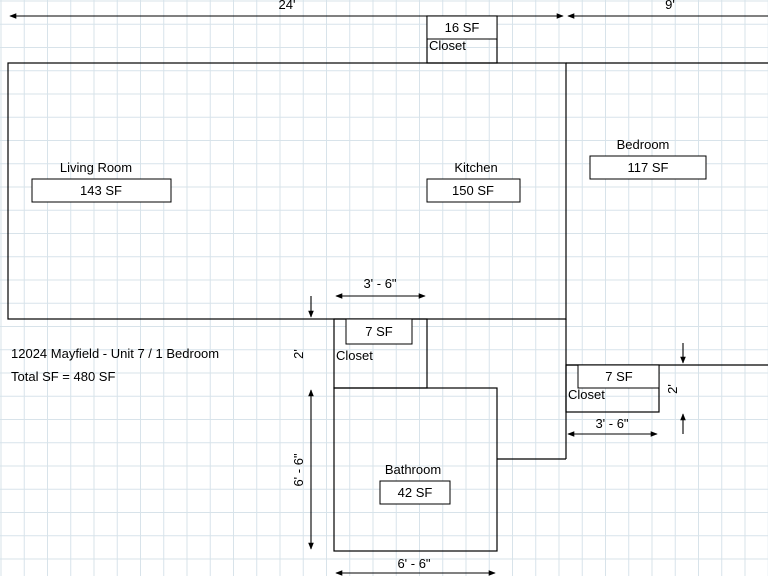  What do you see at coordinates (115, 353) in the screenshot?
I see `plan-title: 12024 Mayfield - Unit 7 / 1 Bedroom` at bounding box center [115, 353].